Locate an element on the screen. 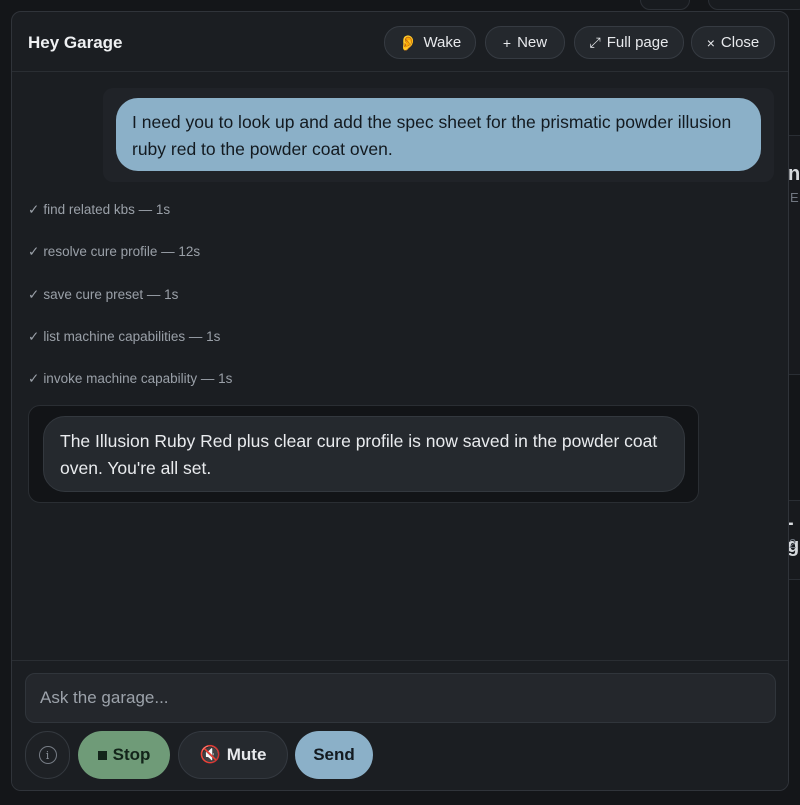 This screenshot has height=805, width=800. tool-step: ✓ invoke machine capability — 1s is located at coordinates (130, 379).